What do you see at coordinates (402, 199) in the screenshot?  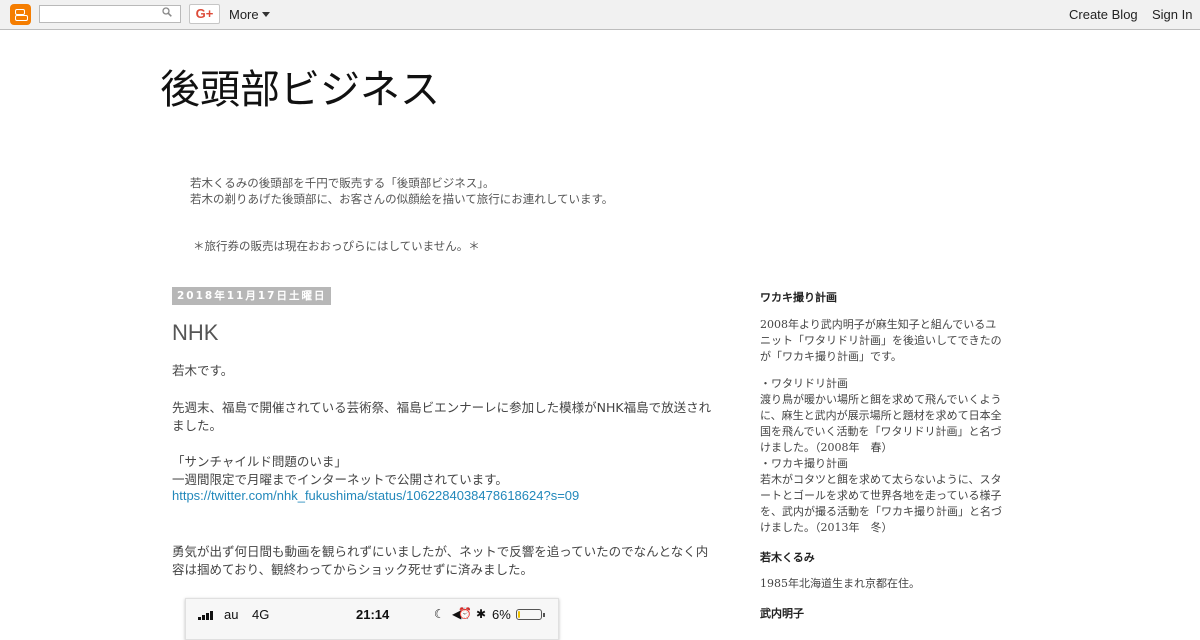 I see `blog-description-line: 若木の剃りあげた後頭部に、お客さんの似顔絵を描いて旅行にお連れしています。` at bounding box center [402, 199].